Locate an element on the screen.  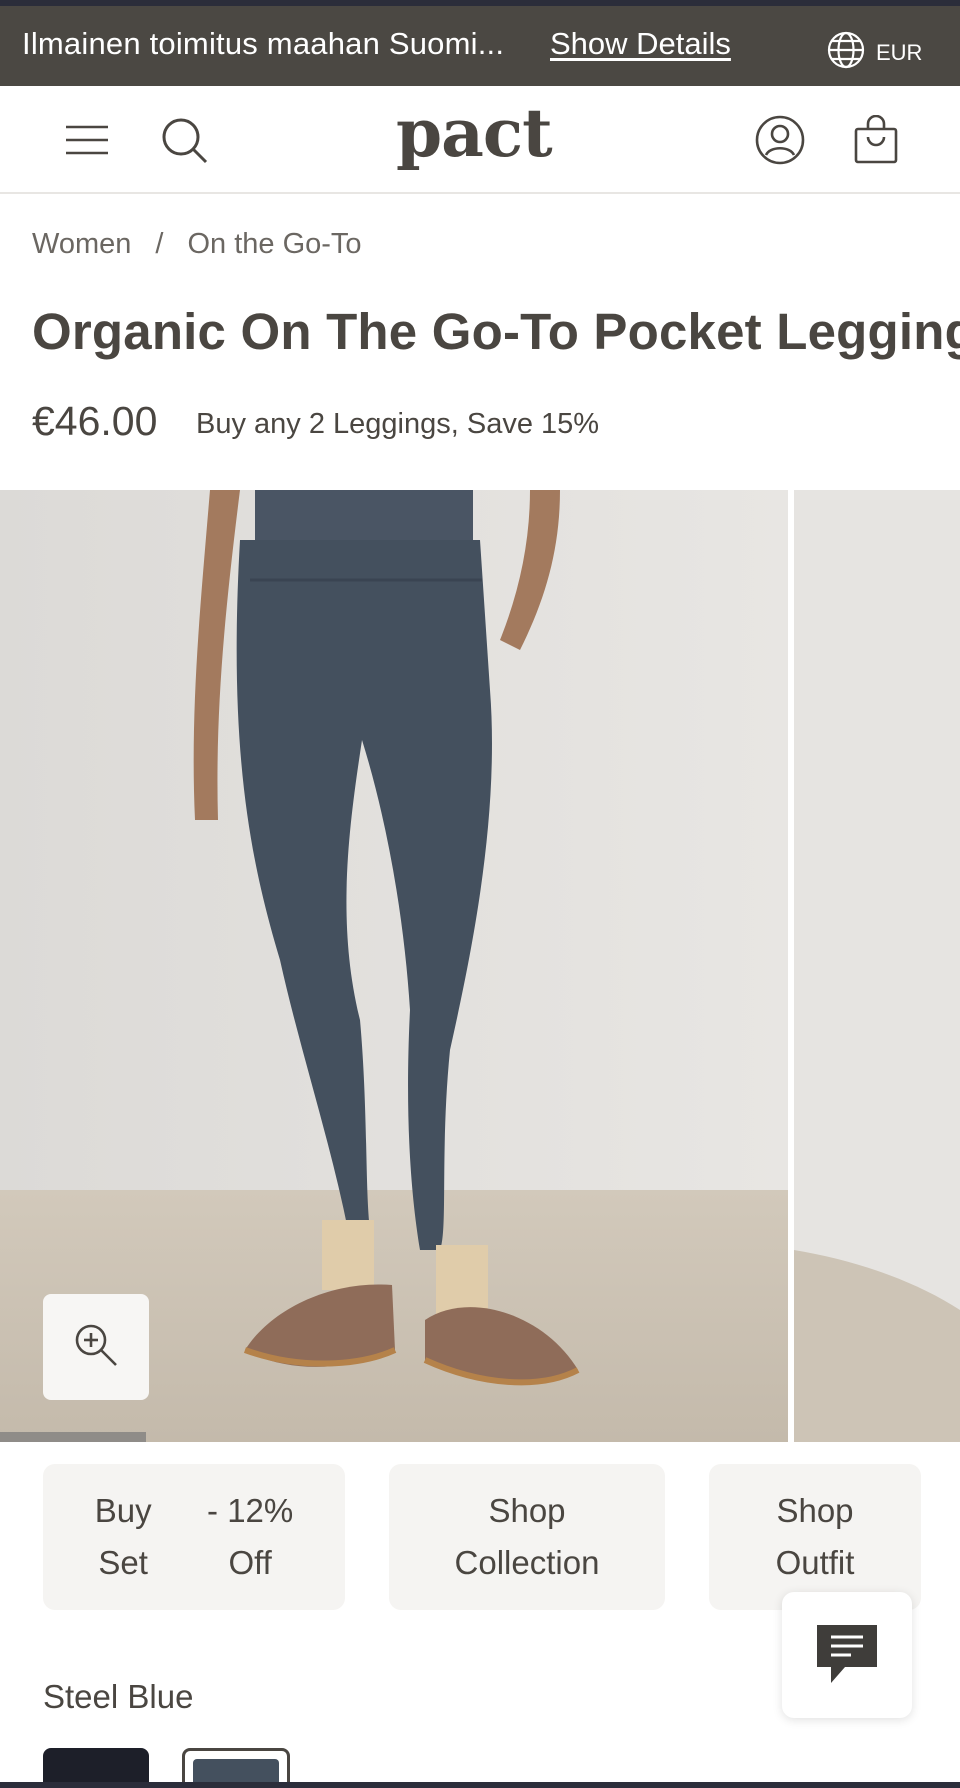
shop-outfit-button: Shop Outfit is located at coordinates (815, 1537).